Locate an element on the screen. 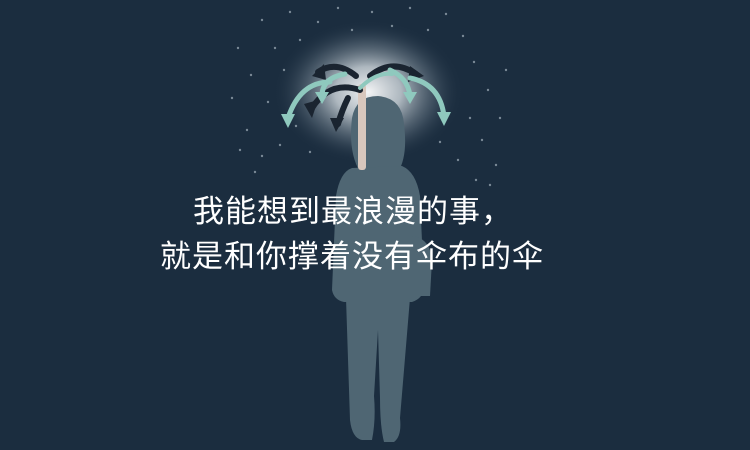  caption-line-1: 我能想到最浪漫的事， is located at coordinates (353, 212).